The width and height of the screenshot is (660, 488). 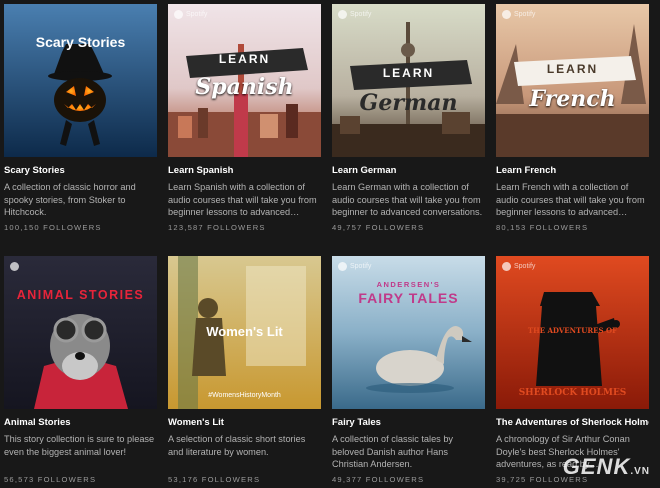 What do you see at coordinates (80, 42) in the screenshot?
I see `cover-title: Scary Stories` at bounding box center [80, 42].